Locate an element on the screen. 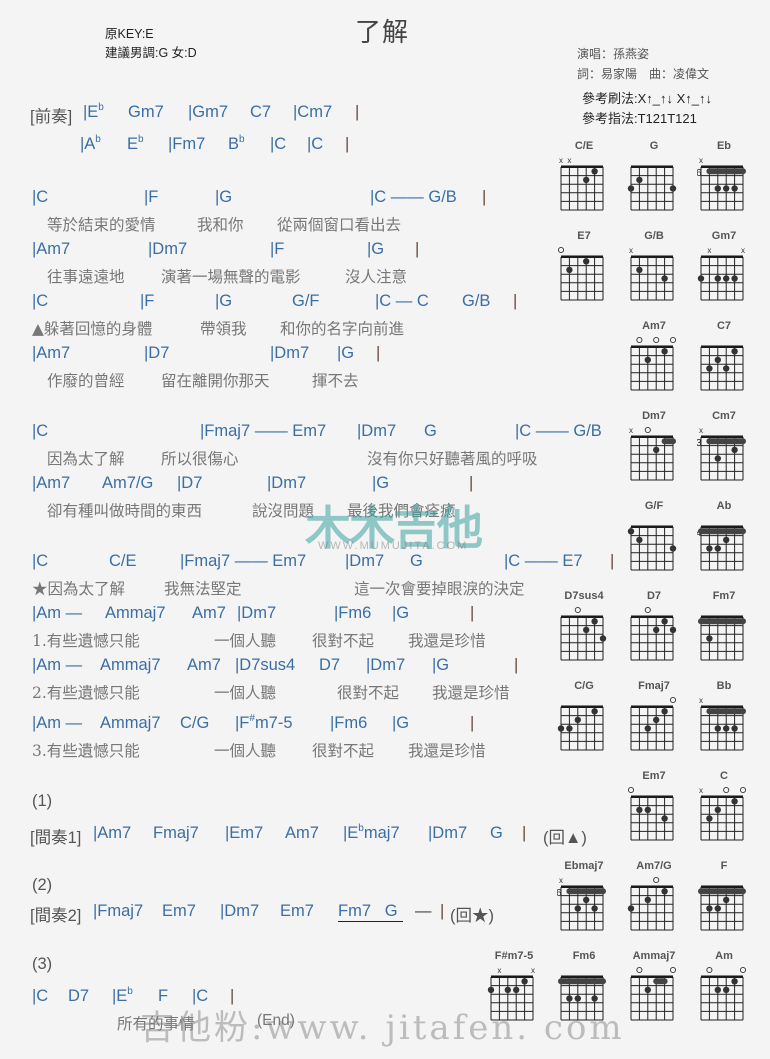 This screenshot has width=770, height=1059. chord-diagram-c-g: C/G is located at coordinates (584, 723).